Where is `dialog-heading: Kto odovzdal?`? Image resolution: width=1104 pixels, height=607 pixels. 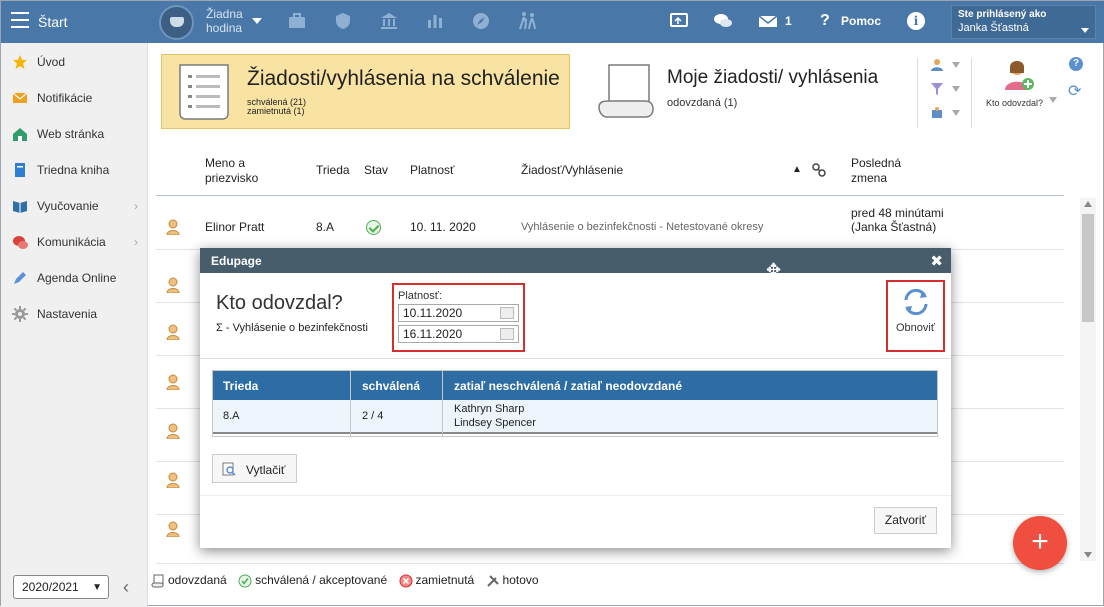 dialog-heading: Kto odovzdal? is located at coordinates (279, 303).